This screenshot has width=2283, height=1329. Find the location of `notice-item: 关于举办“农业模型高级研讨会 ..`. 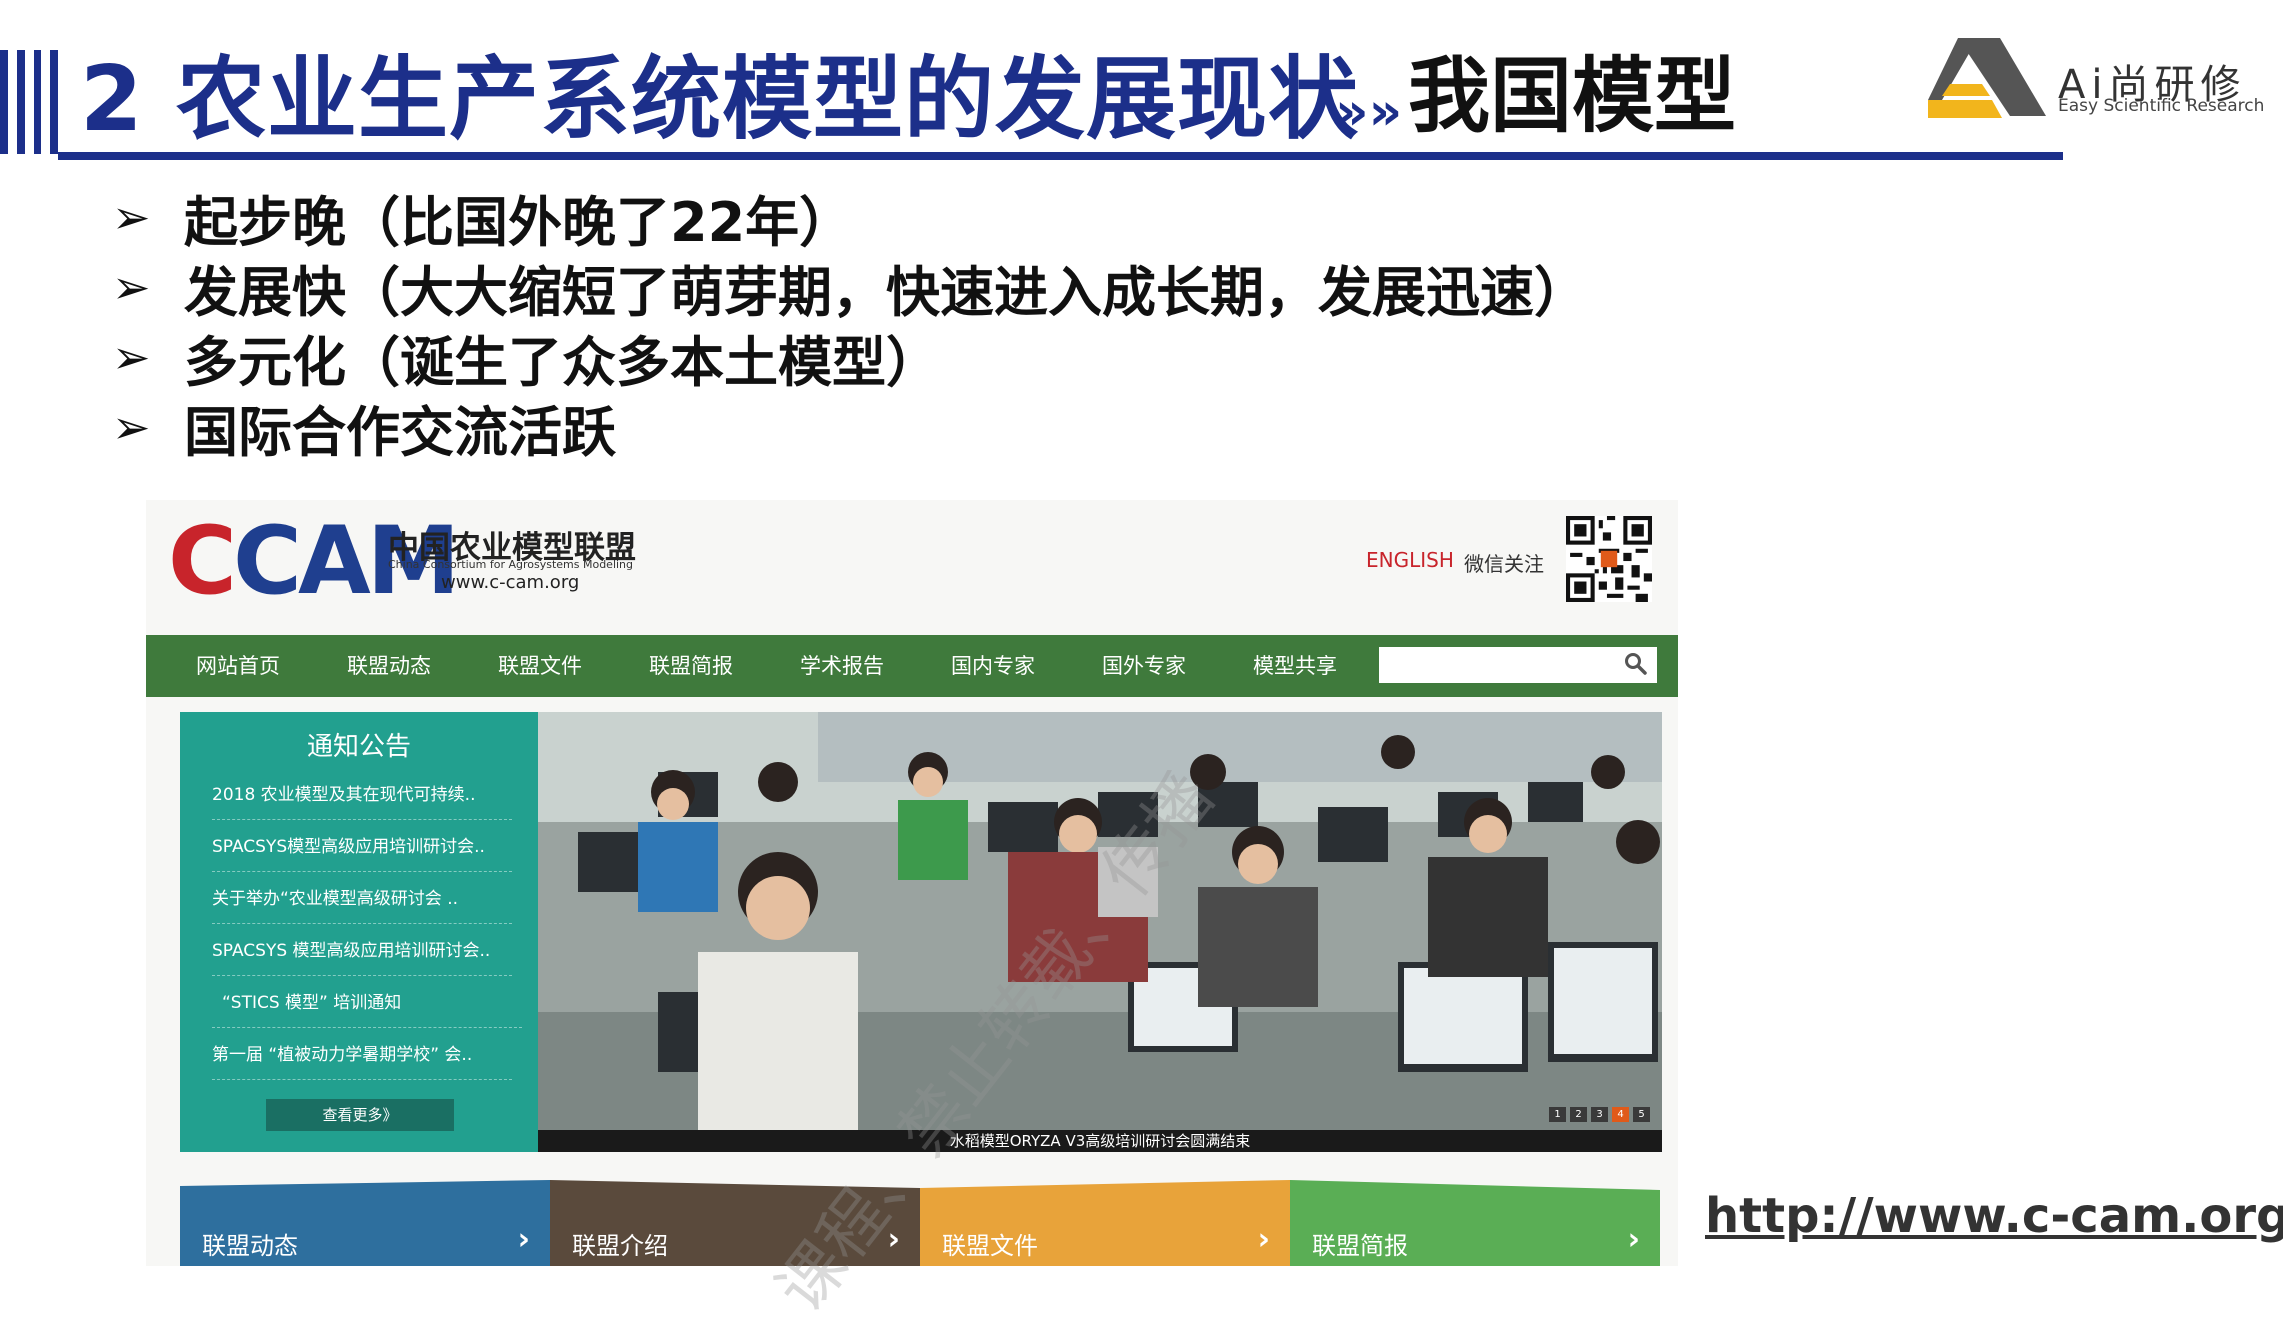

notice-item: 关于举办“农业模型高级研讨会 .. is located at coordinates (362, 904).